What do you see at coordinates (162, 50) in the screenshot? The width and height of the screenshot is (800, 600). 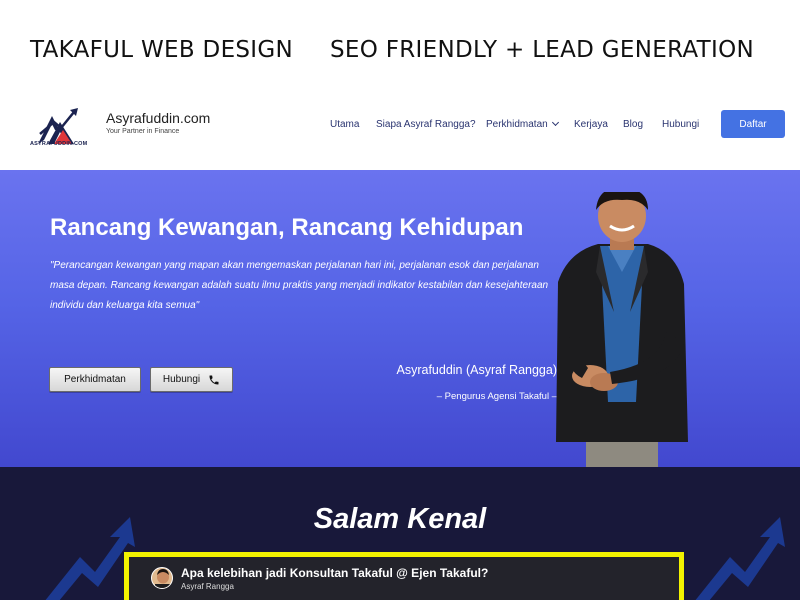 I see `caption-left: TAKAFUL WEB DESIGN` at bounding box center [162, 50].